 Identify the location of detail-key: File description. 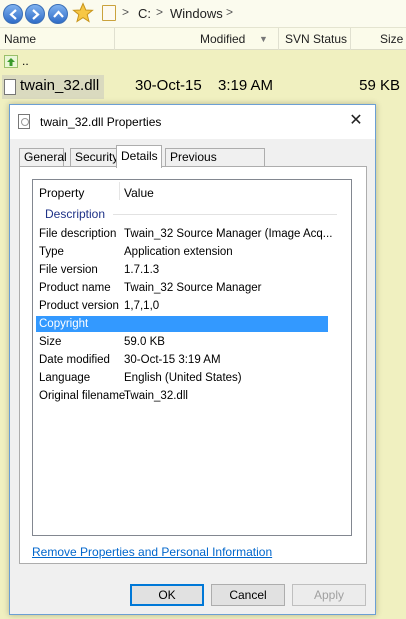
(78, 234).